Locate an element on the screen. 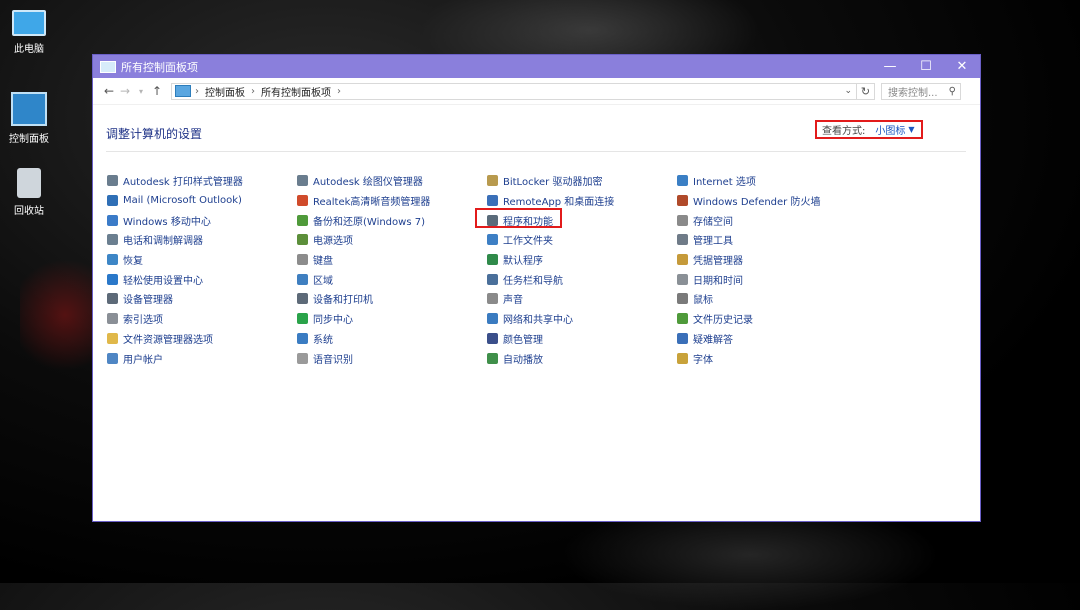 This screenshot has height=610, width=1080. control-panel-item: 轻松使用设置中心 is located at coordinates (175, 279).